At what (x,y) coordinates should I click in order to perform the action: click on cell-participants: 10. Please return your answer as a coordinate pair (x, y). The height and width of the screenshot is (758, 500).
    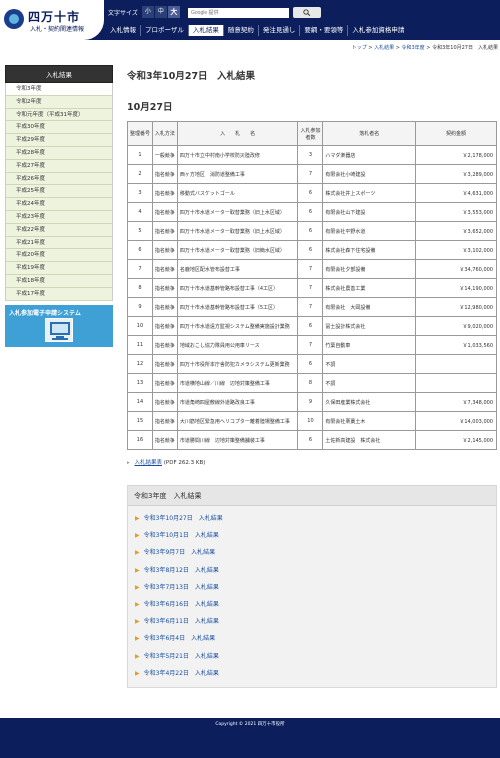
    Looking at the image, I should click on (310, 421).